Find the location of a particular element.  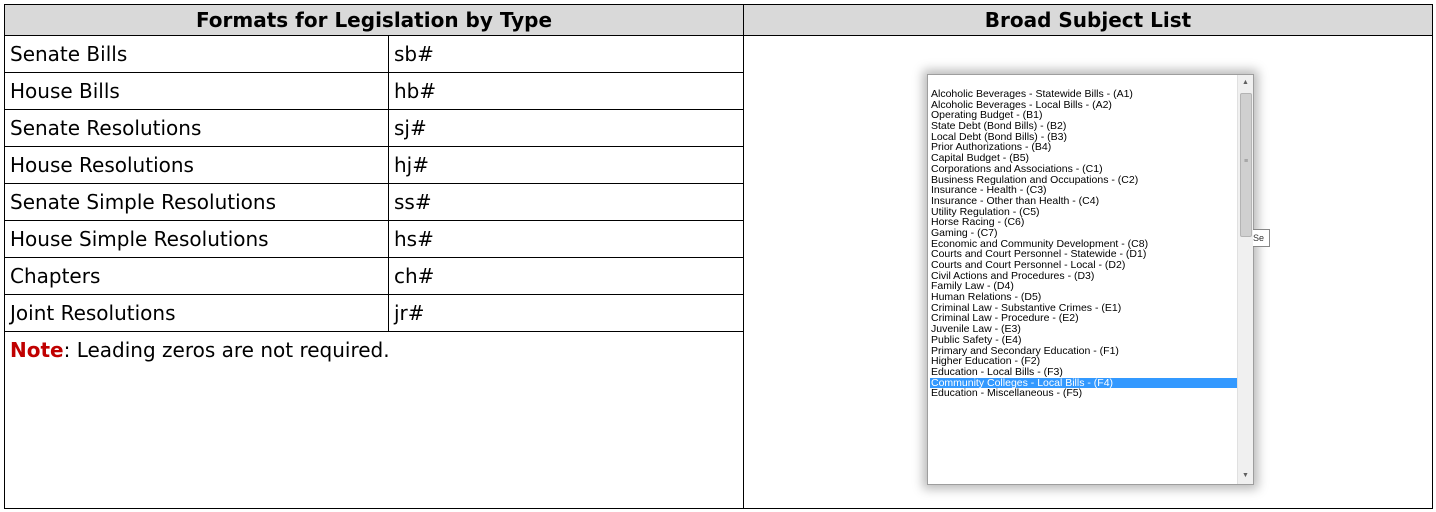

format-row: House Resolutions hj# is located at coordinates (374, 165).